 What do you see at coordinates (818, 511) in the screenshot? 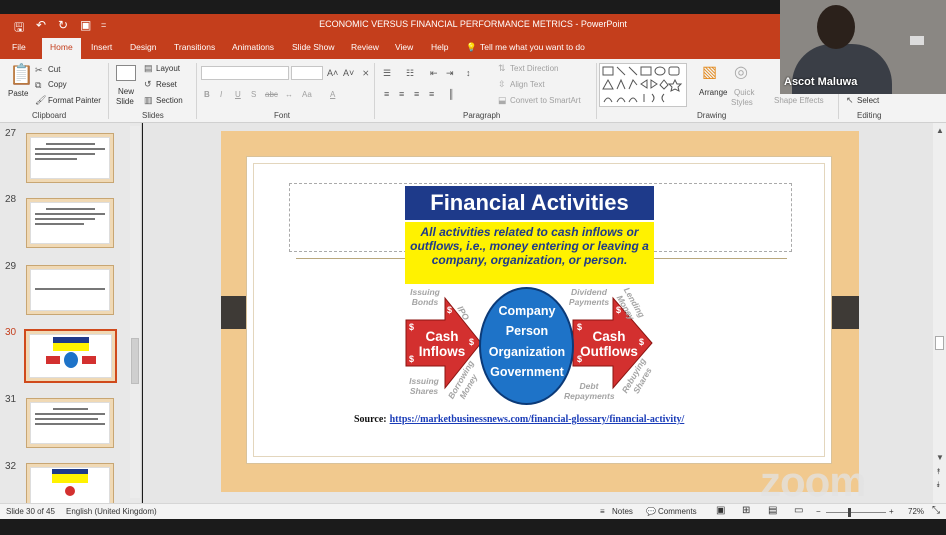
I see `zoom-out-icon: −` at bounding box center [818, 511].